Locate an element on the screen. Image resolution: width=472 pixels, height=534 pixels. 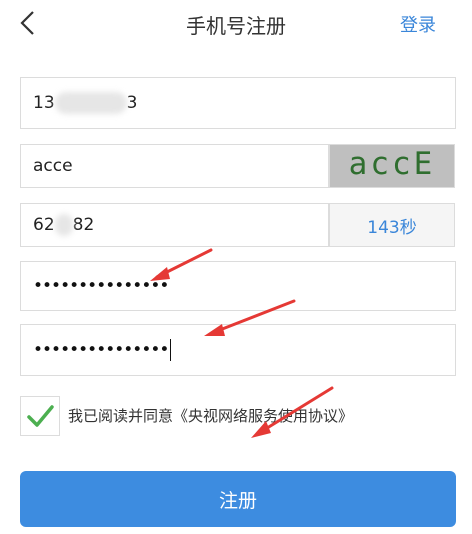
confirm-password-input: ••••••••••••••• is located at coordinates (238, 350).